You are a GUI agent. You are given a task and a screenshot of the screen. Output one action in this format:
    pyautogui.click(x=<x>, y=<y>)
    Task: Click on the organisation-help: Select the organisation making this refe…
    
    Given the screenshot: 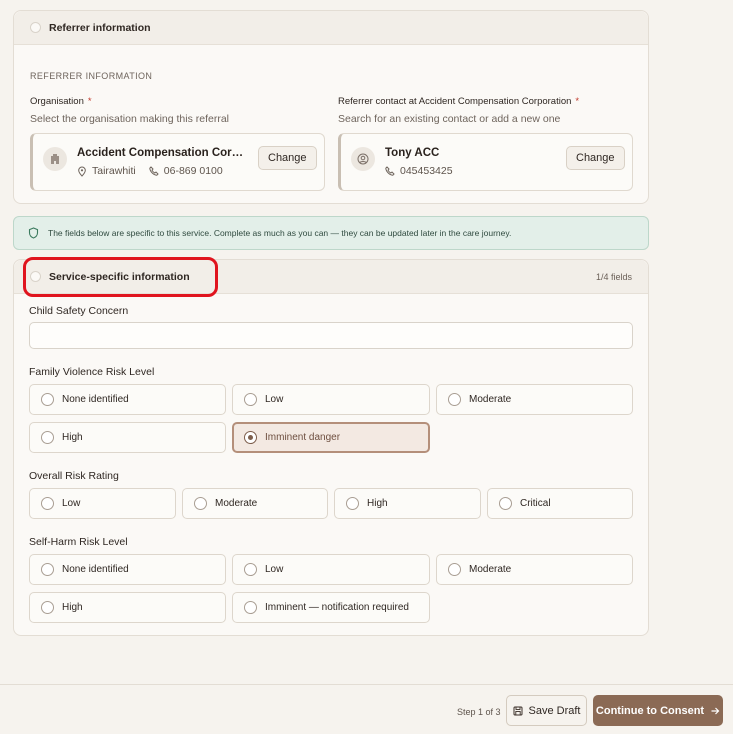 What is the action you would take?
    pyautogui.click(x=130, y=119)
    